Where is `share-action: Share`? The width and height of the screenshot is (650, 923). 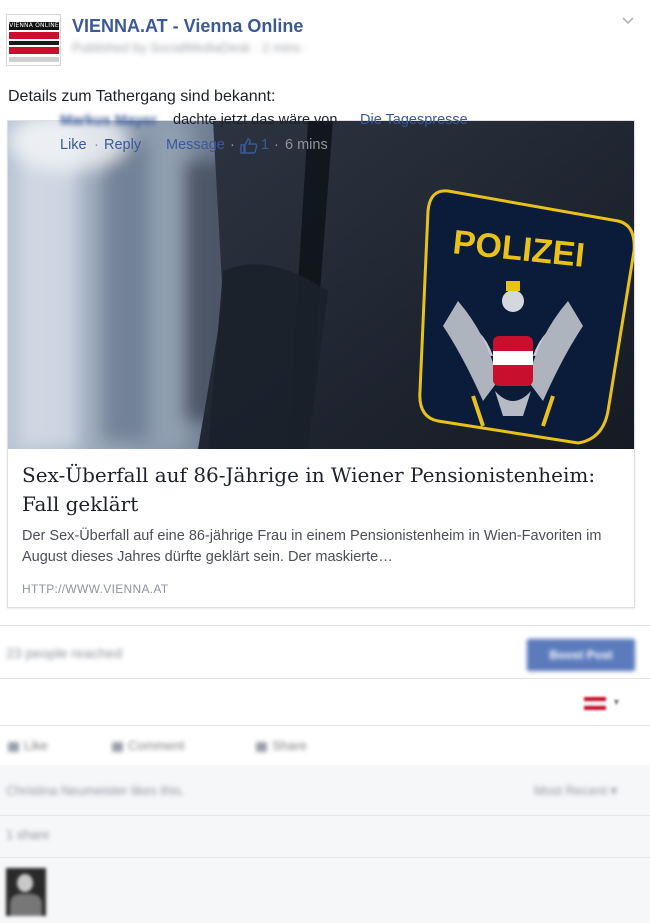
share-action: Share is located at coordinates (281, 745).